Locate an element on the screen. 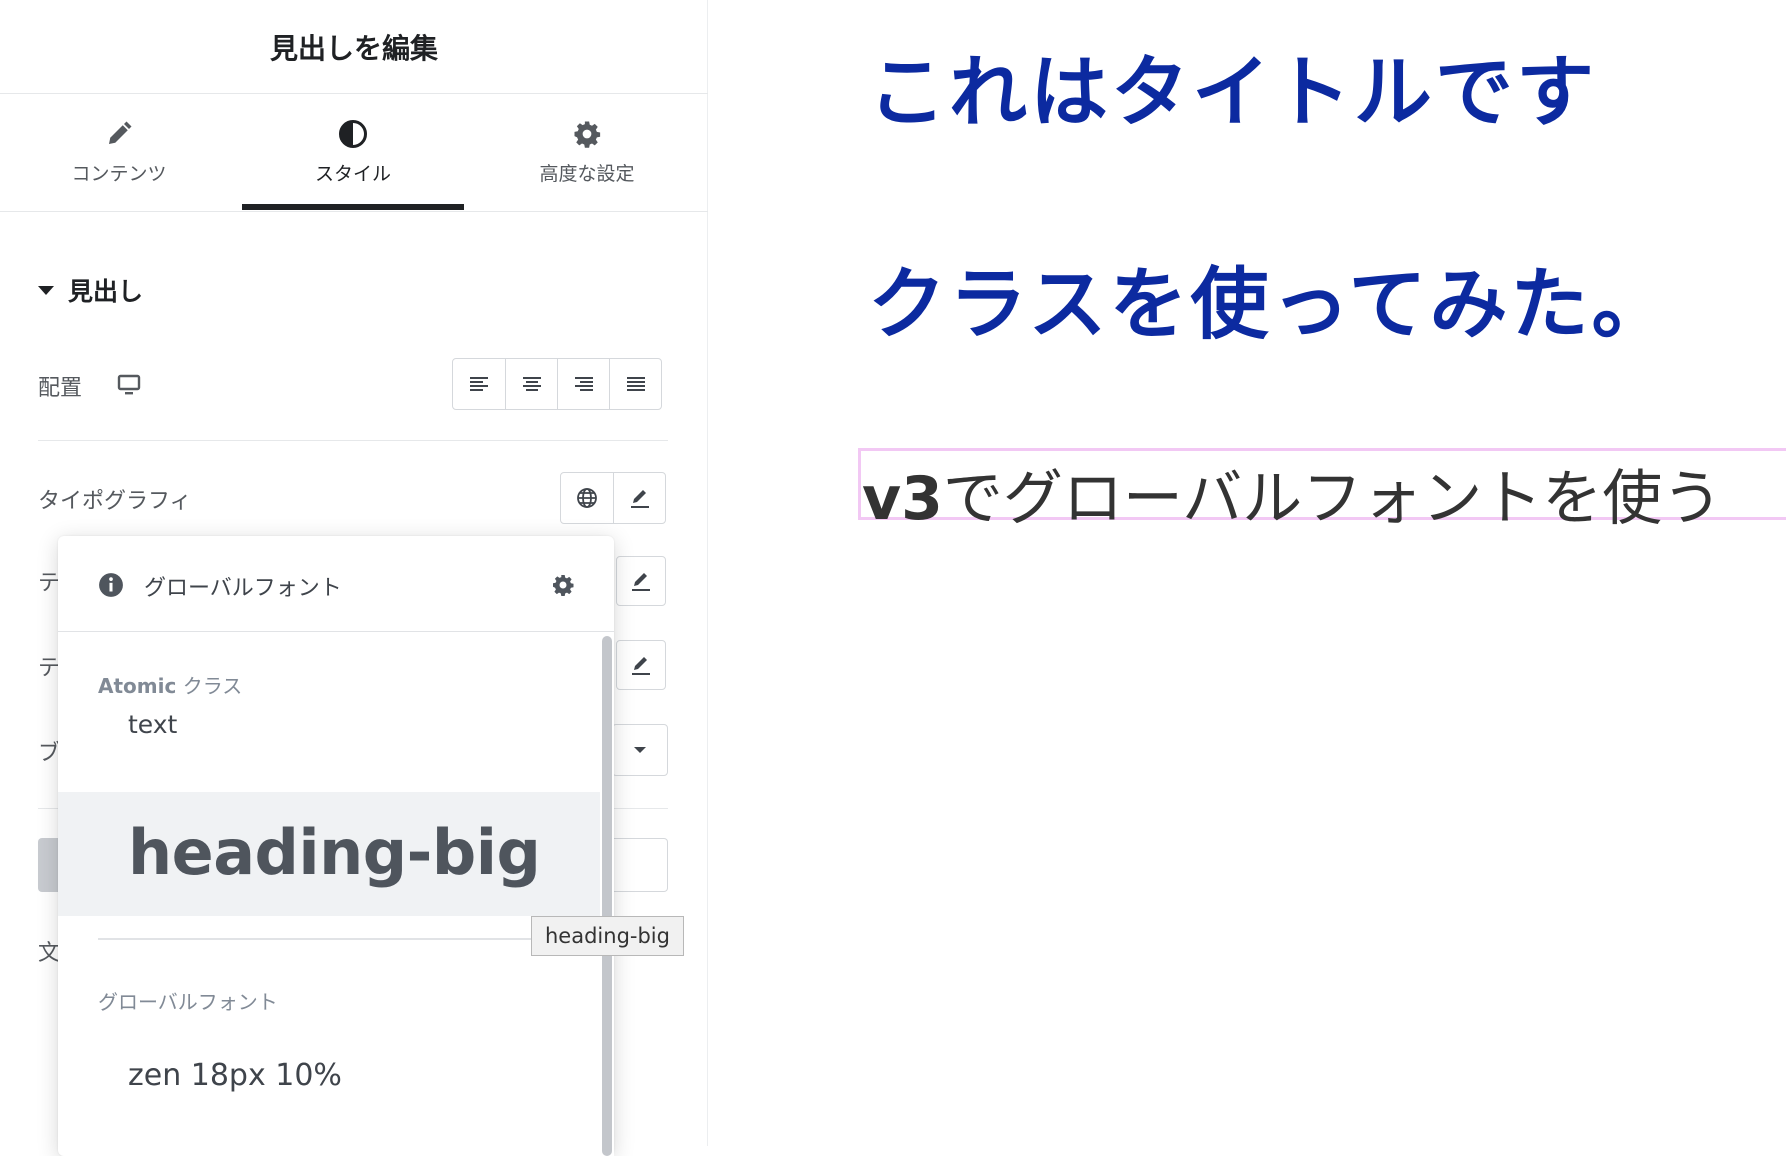  dropdown-item-label: text is located at coordinates (153, 724).